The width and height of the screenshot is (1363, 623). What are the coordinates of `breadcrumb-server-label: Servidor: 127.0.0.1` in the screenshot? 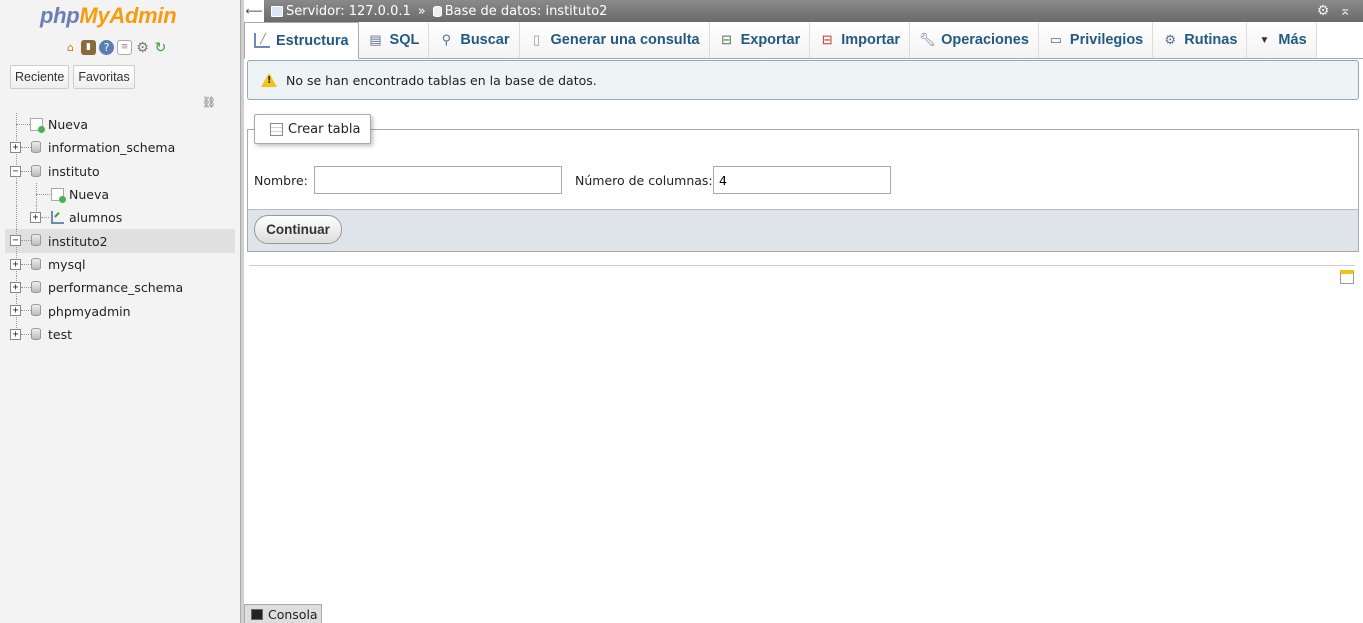 It's located at (348, 11).